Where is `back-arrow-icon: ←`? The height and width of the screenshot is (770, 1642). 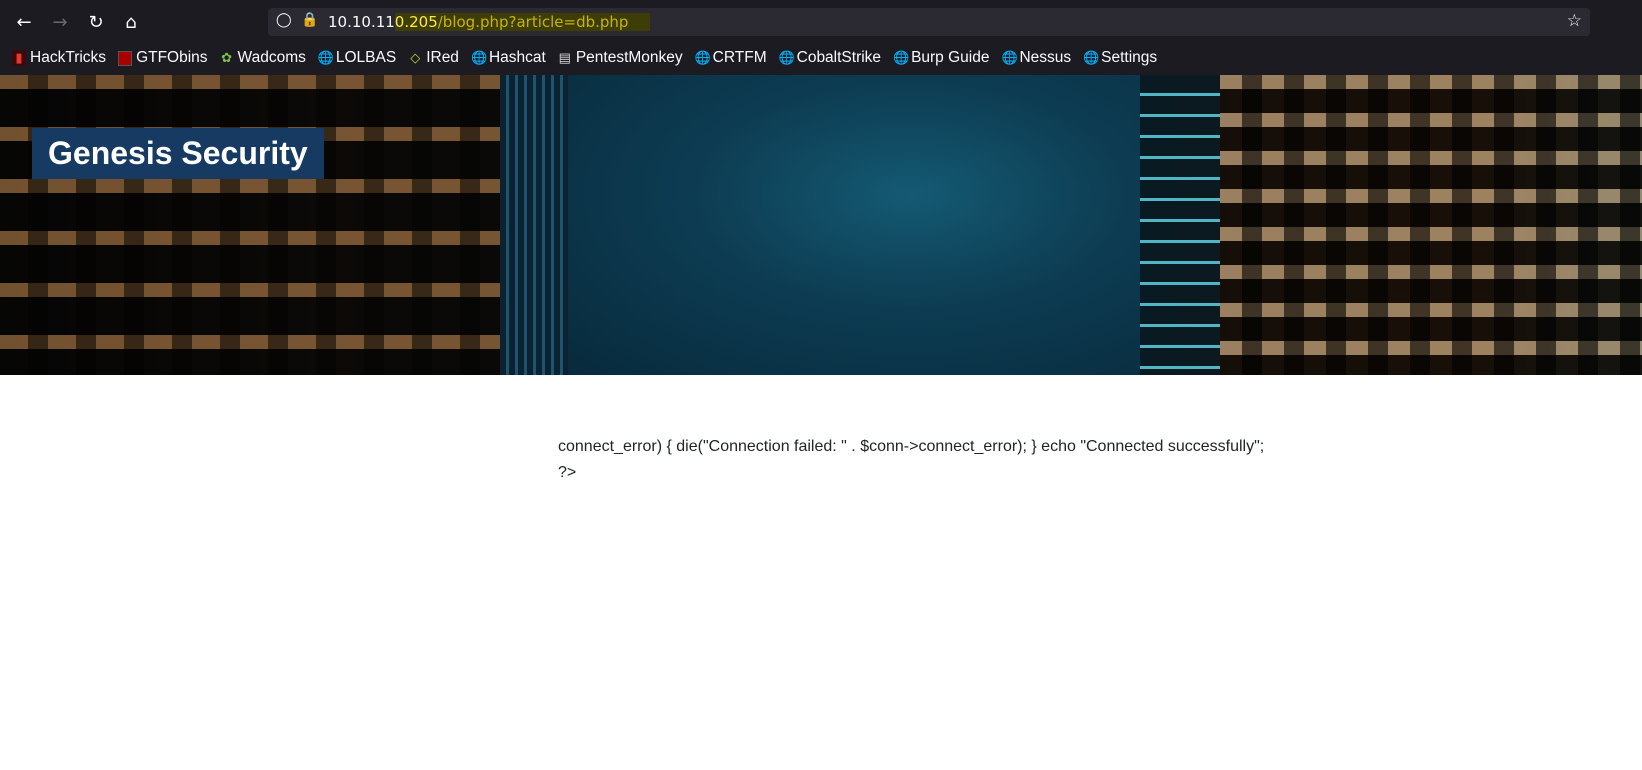 back-arrow-icon: ← is located at coordinates (24, 22).